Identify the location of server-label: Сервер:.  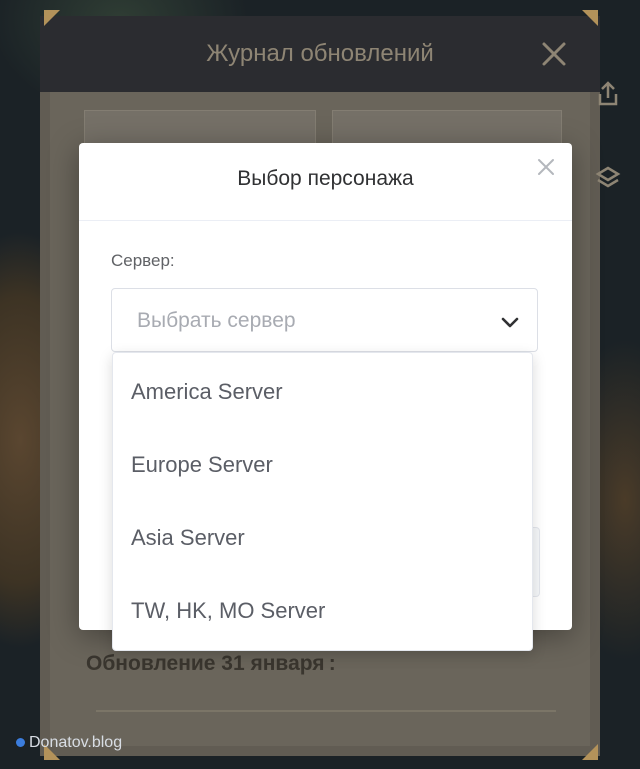
(143, 260).